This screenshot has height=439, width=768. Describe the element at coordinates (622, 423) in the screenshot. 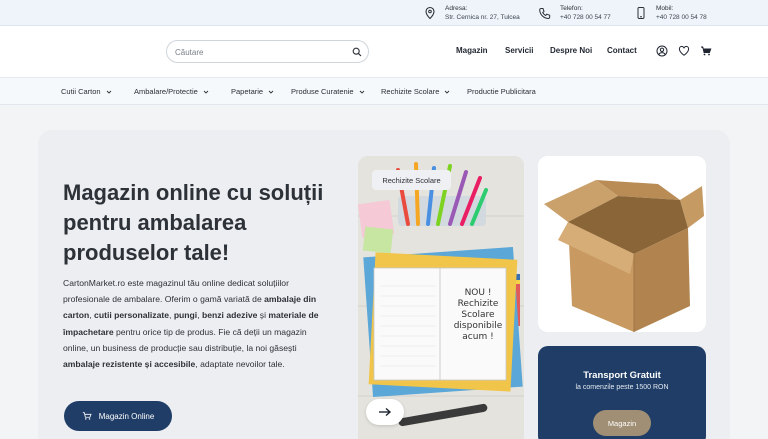

I see `shipping-magazin-button: Magazin` at that location.